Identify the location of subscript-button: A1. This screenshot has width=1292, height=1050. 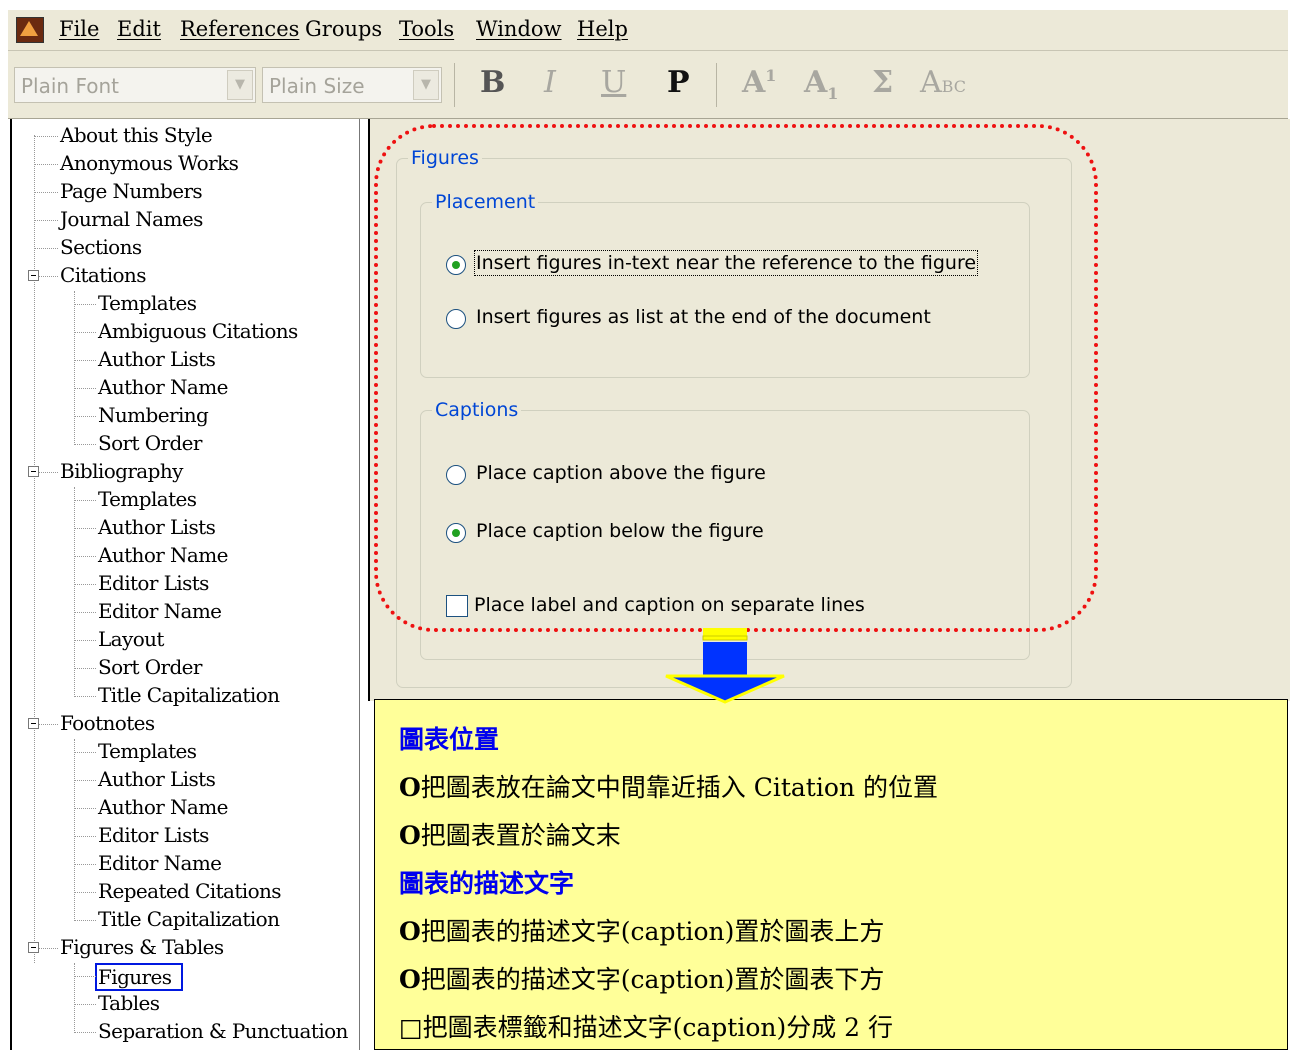
(821, 84).